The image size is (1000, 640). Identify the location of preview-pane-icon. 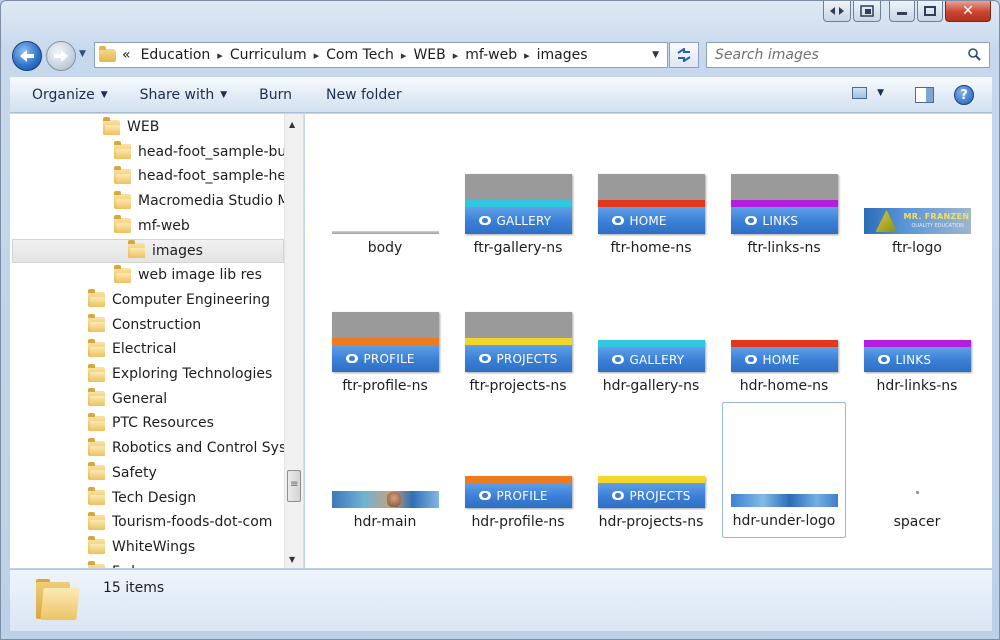
(924, 95).